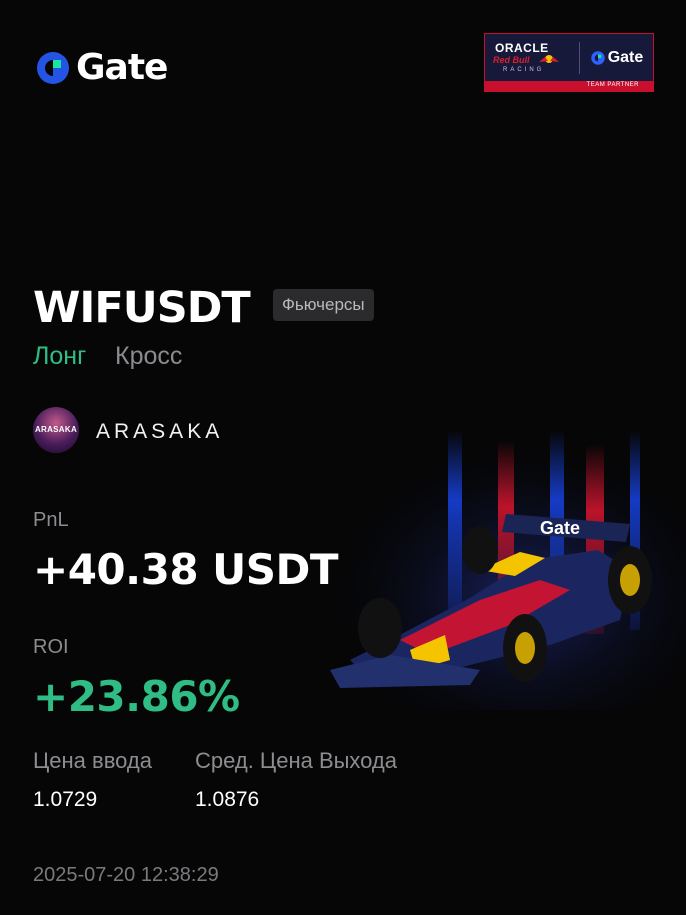 Image resolution: width=686 pixels, height=915 pixels. Describe the element at coordinates (625, 57) in the screenshot. I see `badge-gate-text: Gate` at that location.